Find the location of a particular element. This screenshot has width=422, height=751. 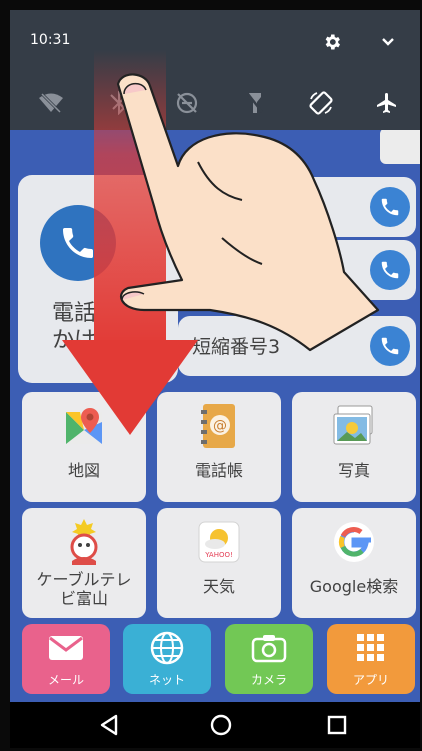

navigation-bar is located at coordinates (215, 725).